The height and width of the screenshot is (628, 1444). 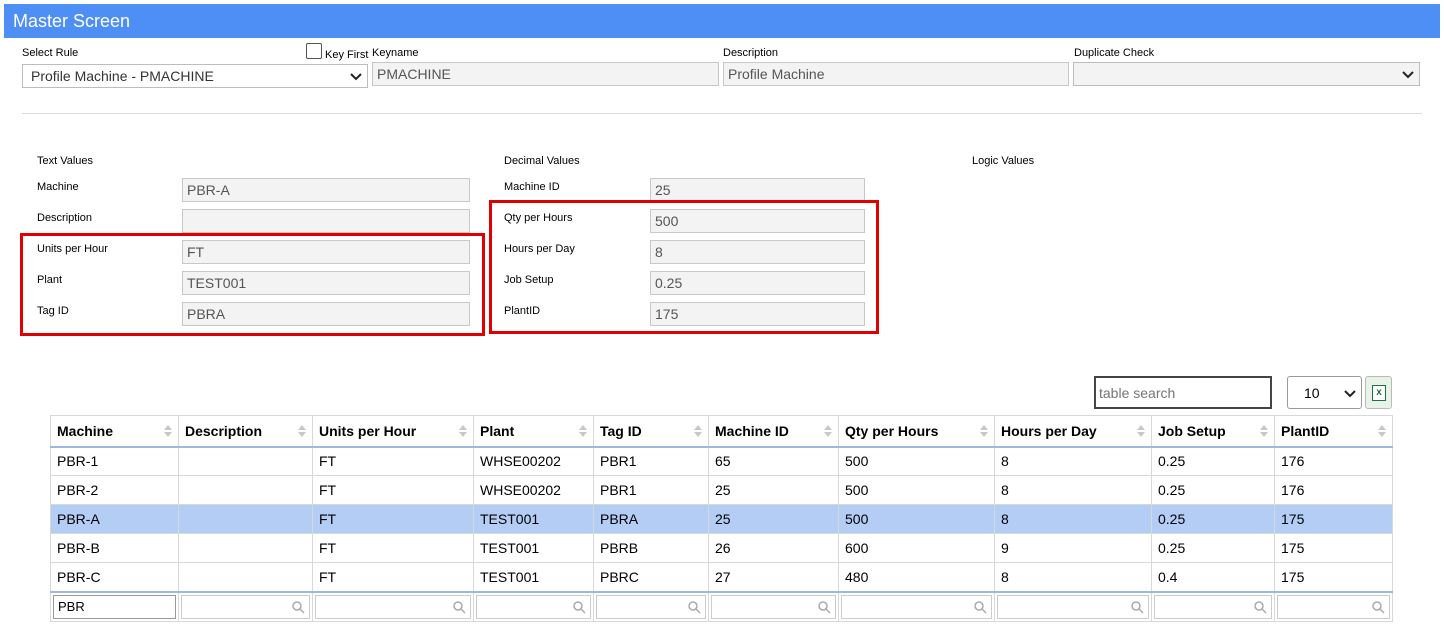 I want to click on column-header-label: Tag ID, so click(x=621, y=430).